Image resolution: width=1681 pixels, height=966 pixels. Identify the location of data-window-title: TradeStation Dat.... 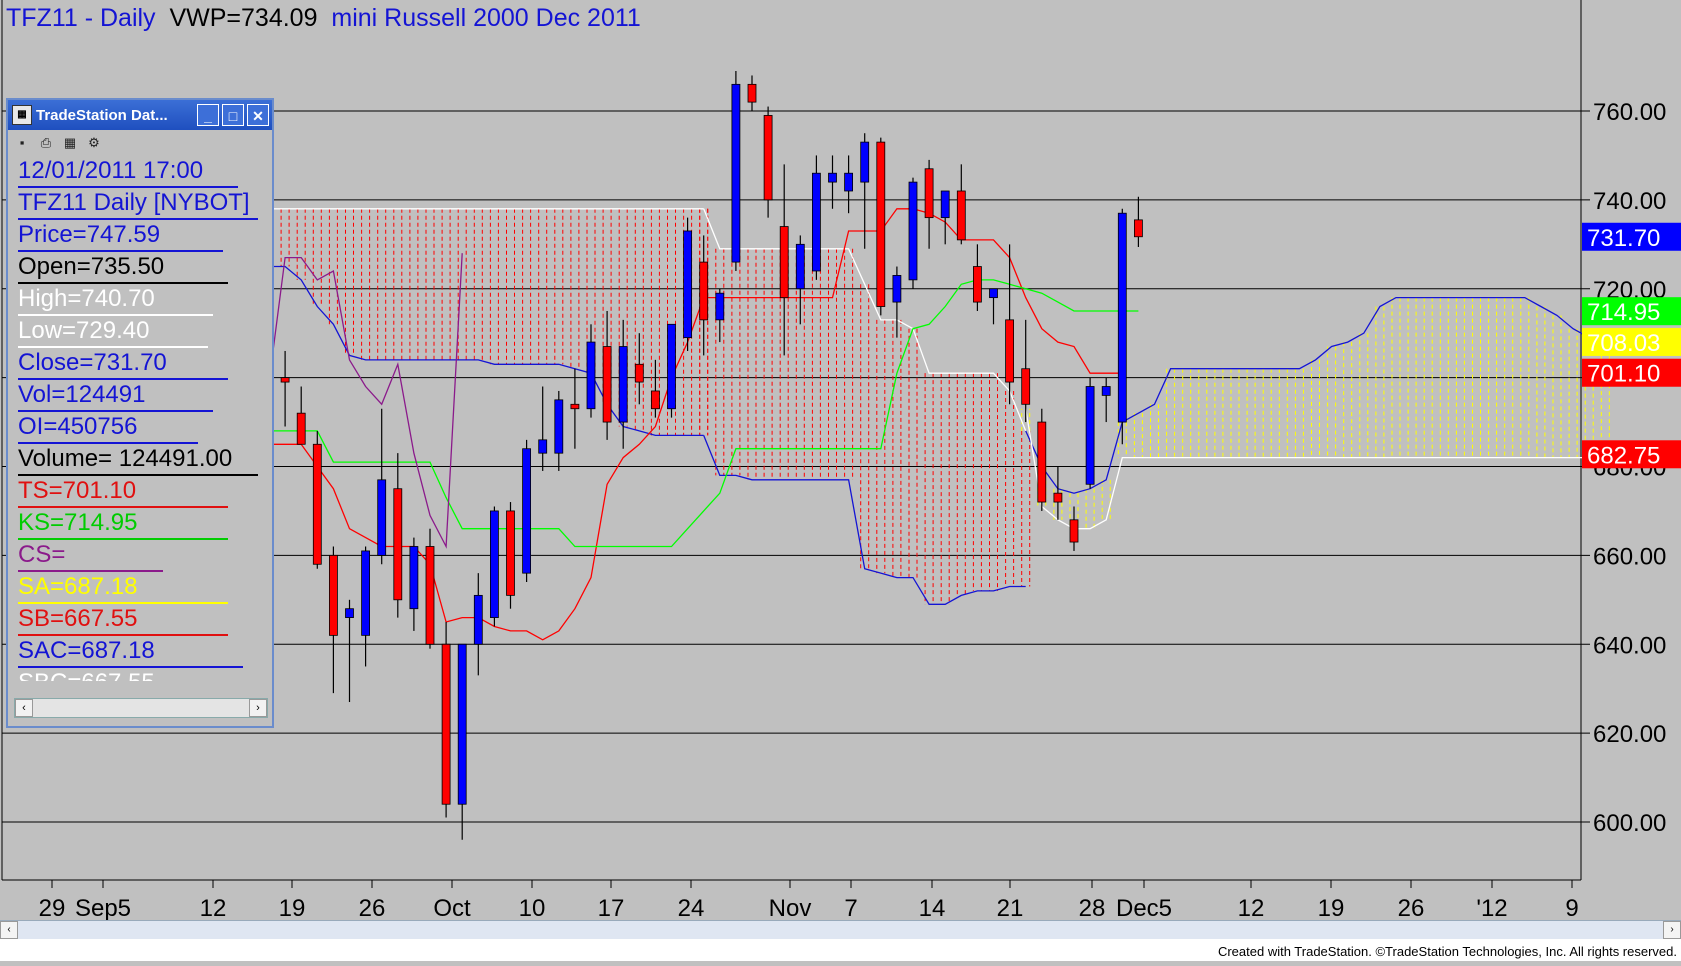
(102, 115).